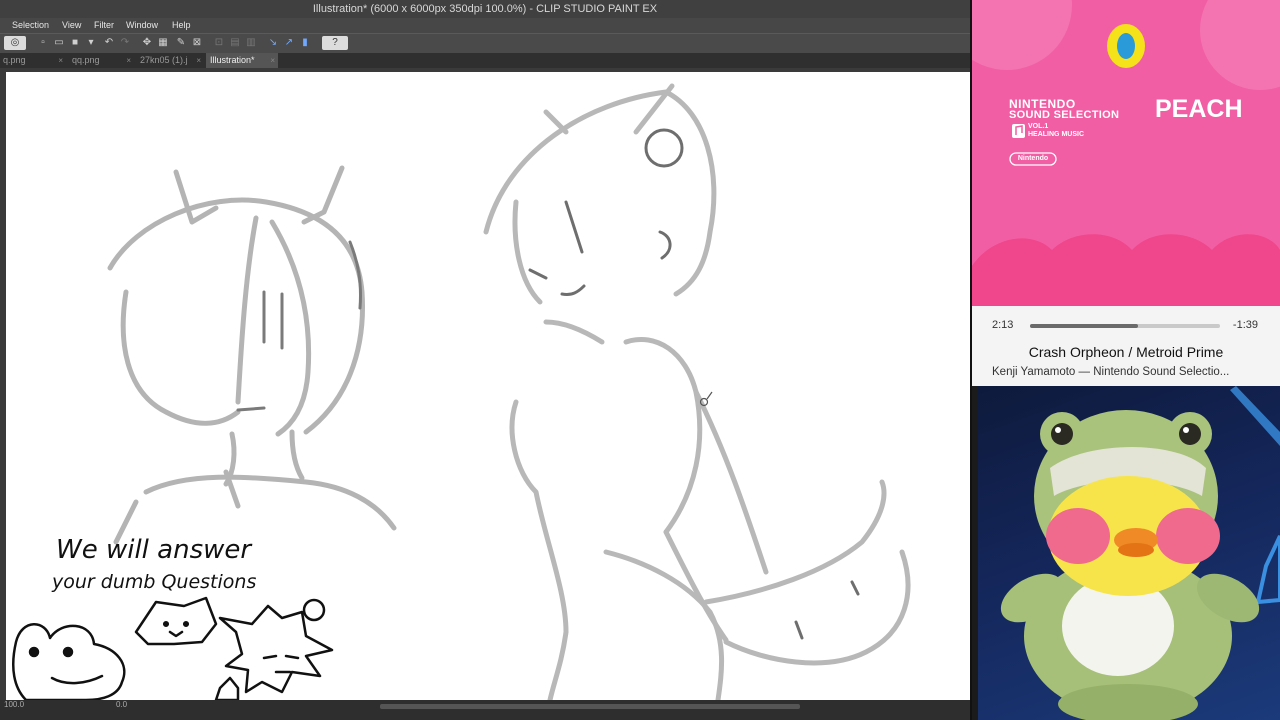 The image size is (1280, 720). Describe the element at coordinates (181, 43) in the screenshot. I see `transform-icon: ✎` at that location.